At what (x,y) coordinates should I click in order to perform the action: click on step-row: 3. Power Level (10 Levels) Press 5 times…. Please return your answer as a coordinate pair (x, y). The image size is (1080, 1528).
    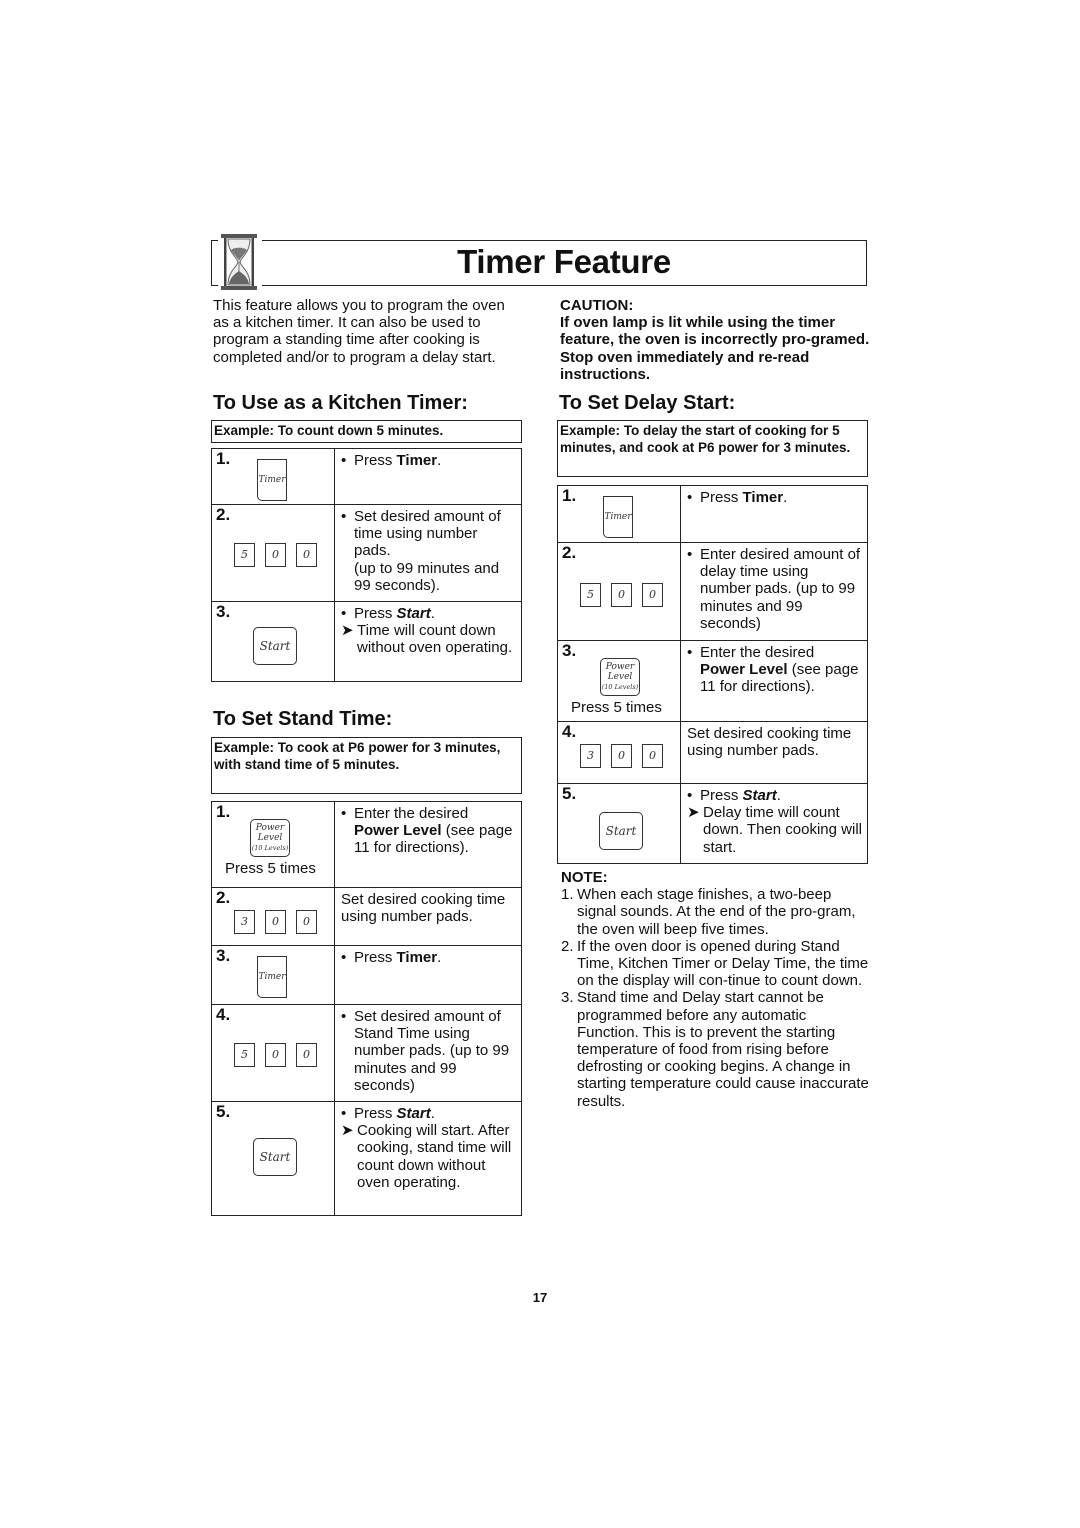
    Looking at the image, I should click on (712, 681).